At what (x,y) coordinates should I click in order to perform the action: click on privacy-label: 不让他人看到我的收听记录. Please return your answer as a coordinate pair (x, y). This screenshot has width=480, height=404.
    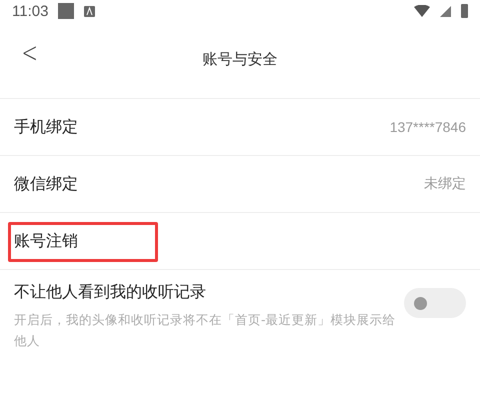
    Looking at the image, I should click on (110, 292).